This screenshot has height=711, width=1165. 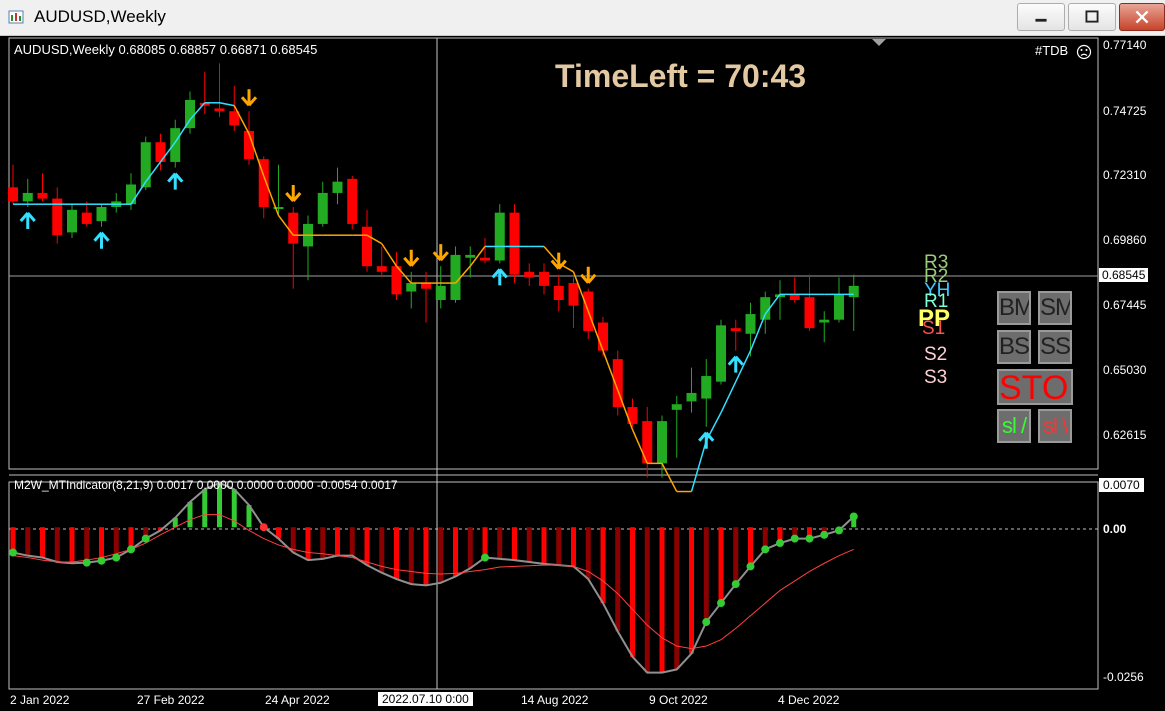 What do you see at coordinates (582, 18) in the screenshot?
I see `window-titlebar: AUDUSD,Weekly` at bounding box center [582, 18].